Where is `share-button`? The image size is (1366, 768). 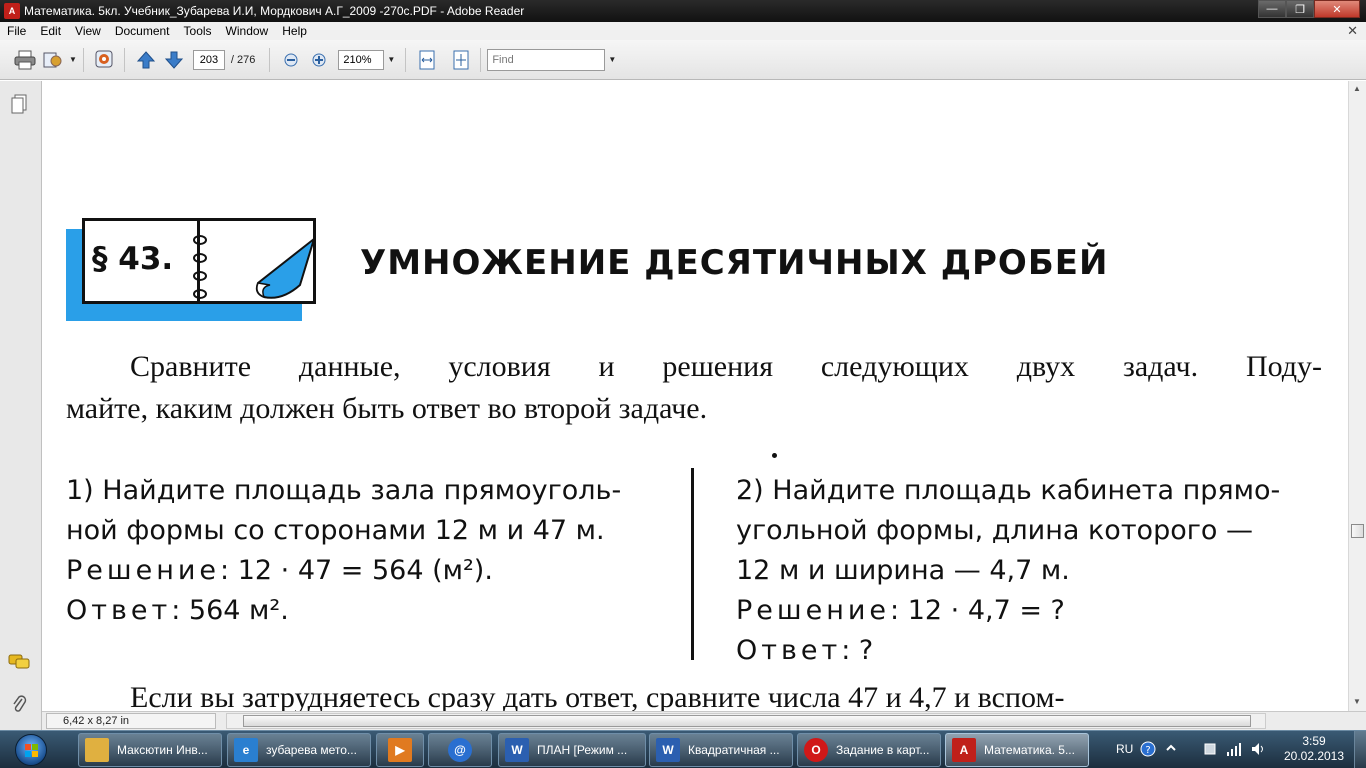 share-button is located at coordinates (53, 60).